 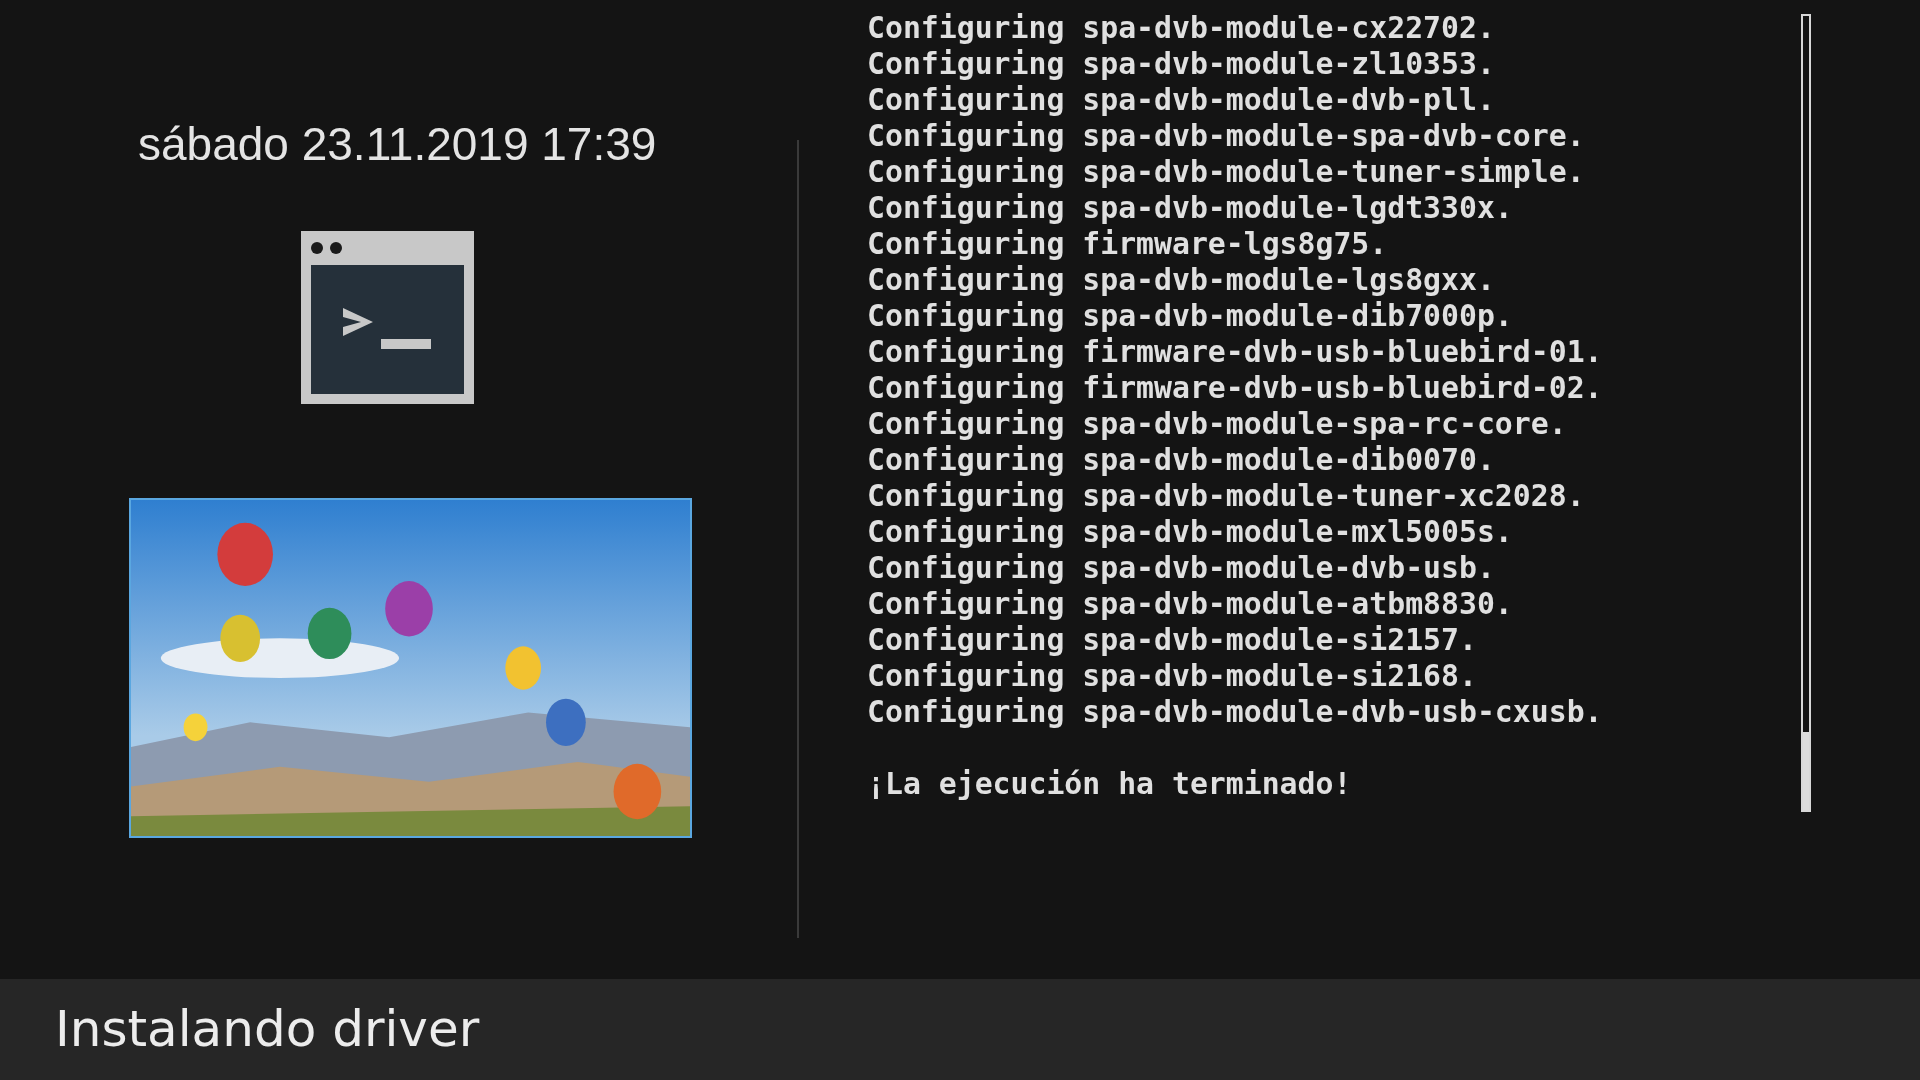 What do you see at coordinates (1226, 136) in the screenshot?
I see `log-line: Configuring spa-dvb-module-spa-dvb-core.` at bounding box center [1226, 136].